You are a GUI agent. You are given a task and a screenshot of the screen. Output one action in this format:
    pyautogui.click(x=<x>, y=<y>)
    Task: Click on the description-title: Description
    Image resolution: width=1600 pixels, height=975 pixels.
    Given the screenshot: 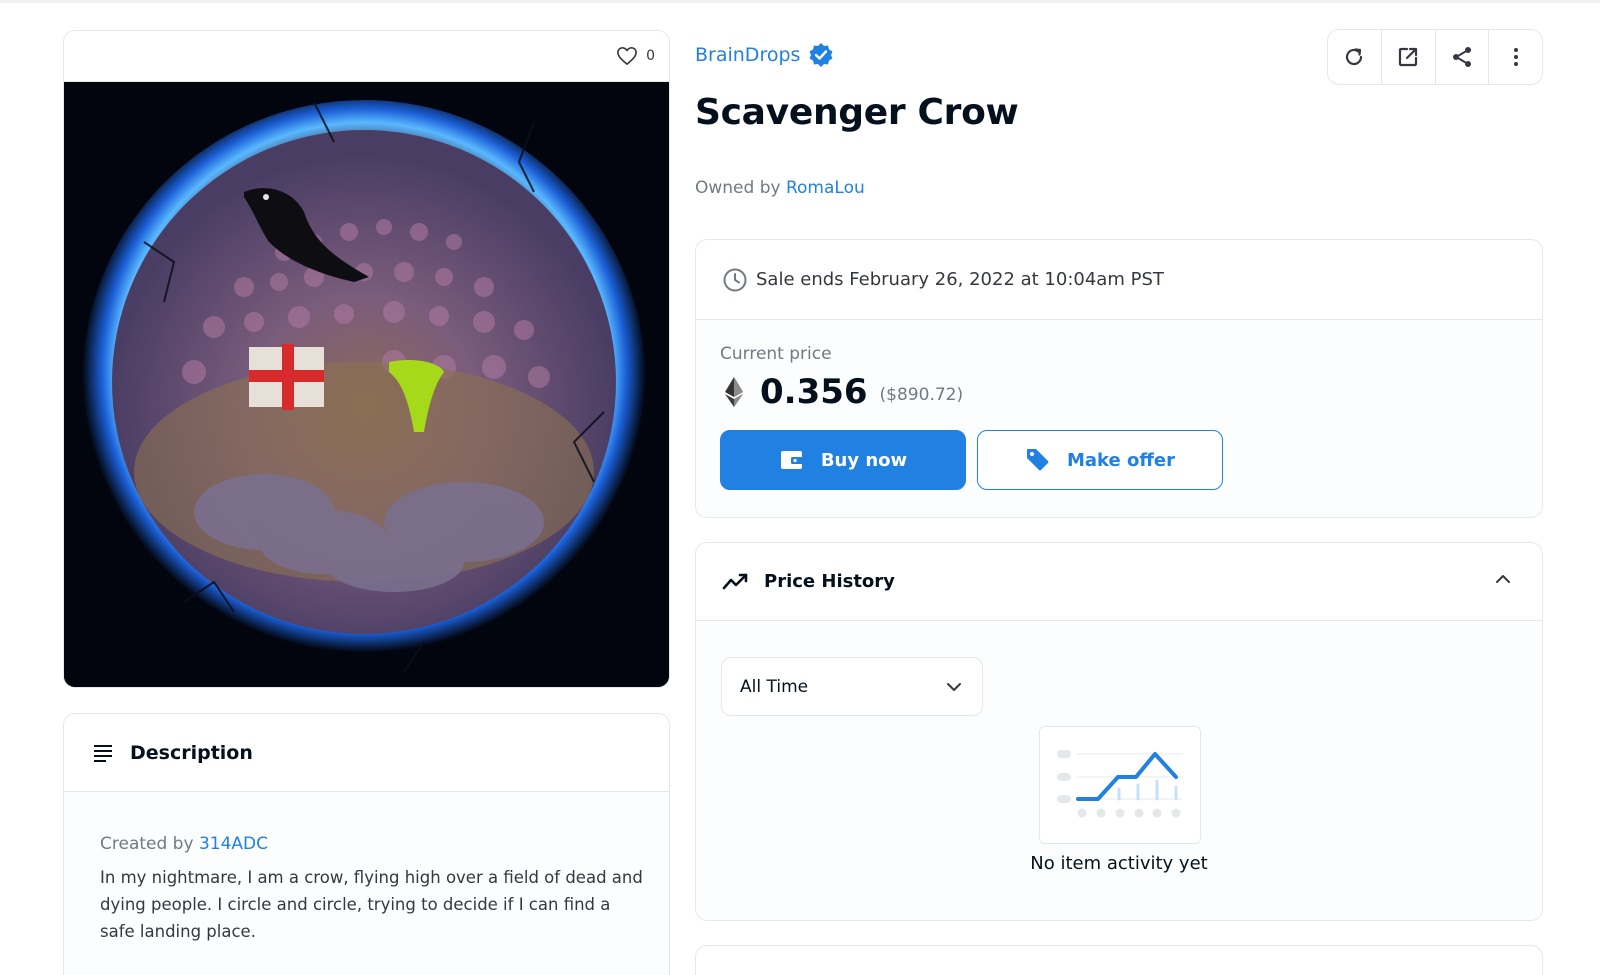 What is the action you would take?
    pyautogui.click(x=191, y=752)
    